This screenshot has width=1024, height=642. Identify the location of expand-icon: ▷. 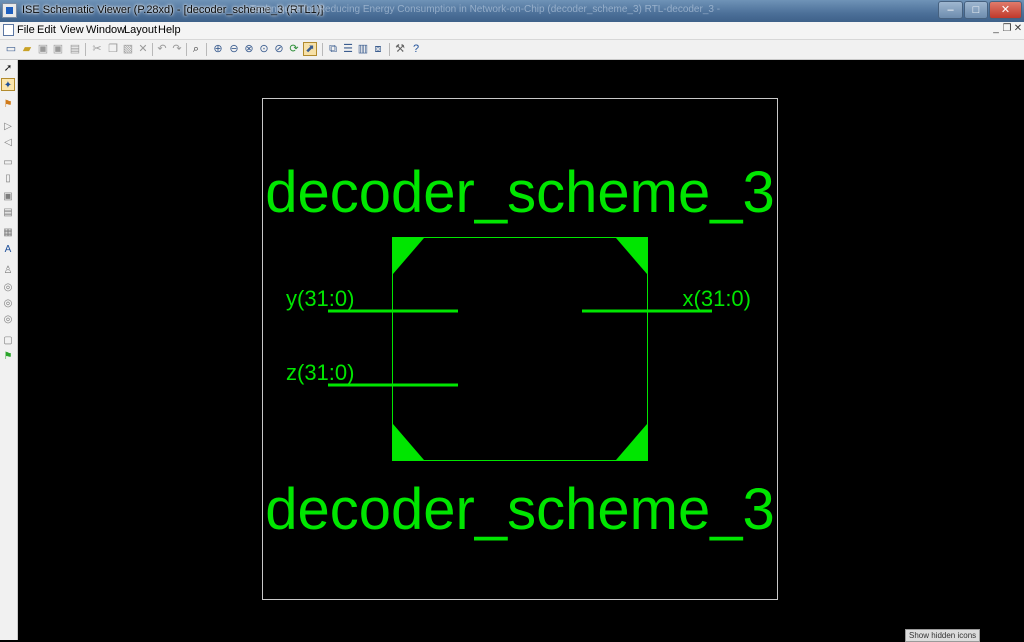
(8, 126).